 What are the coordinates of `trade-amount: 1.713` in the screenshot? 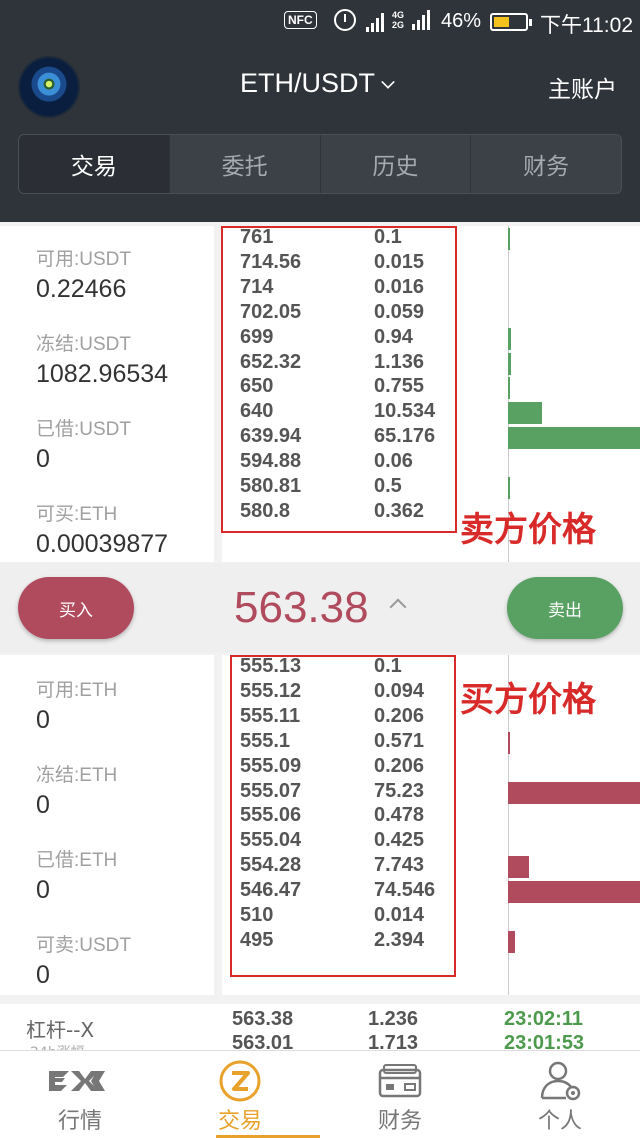 It's located at (393, 1042).